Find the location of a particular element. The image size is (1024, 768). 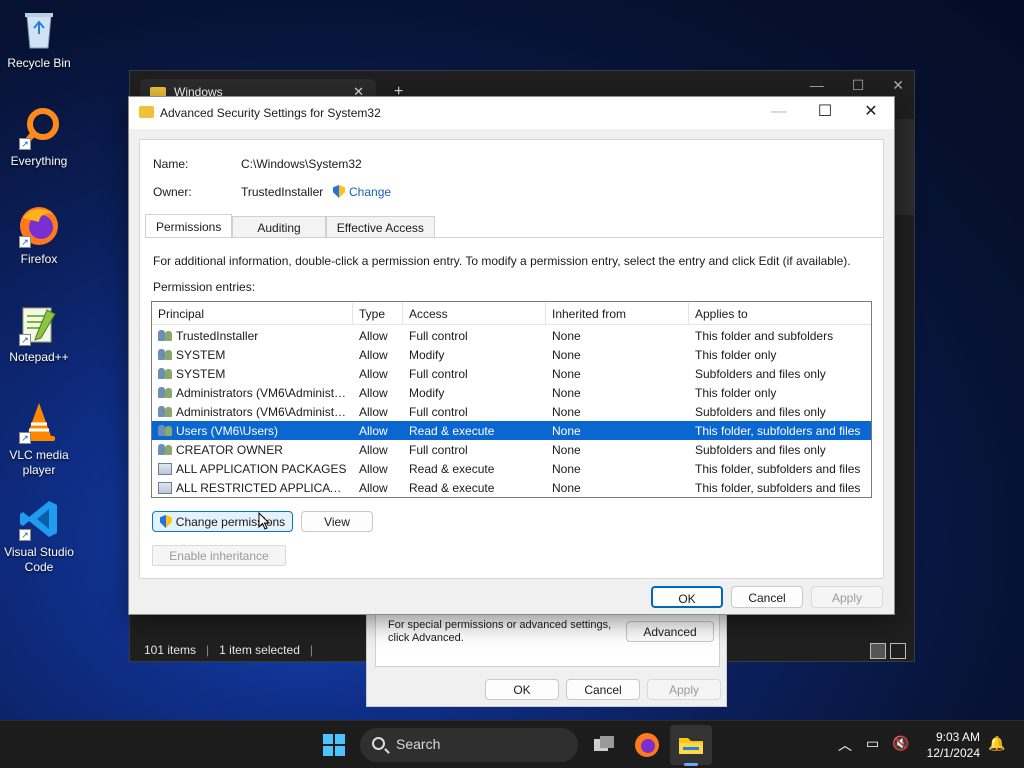

taskbar-firefox is located at coordinates (647, 745).